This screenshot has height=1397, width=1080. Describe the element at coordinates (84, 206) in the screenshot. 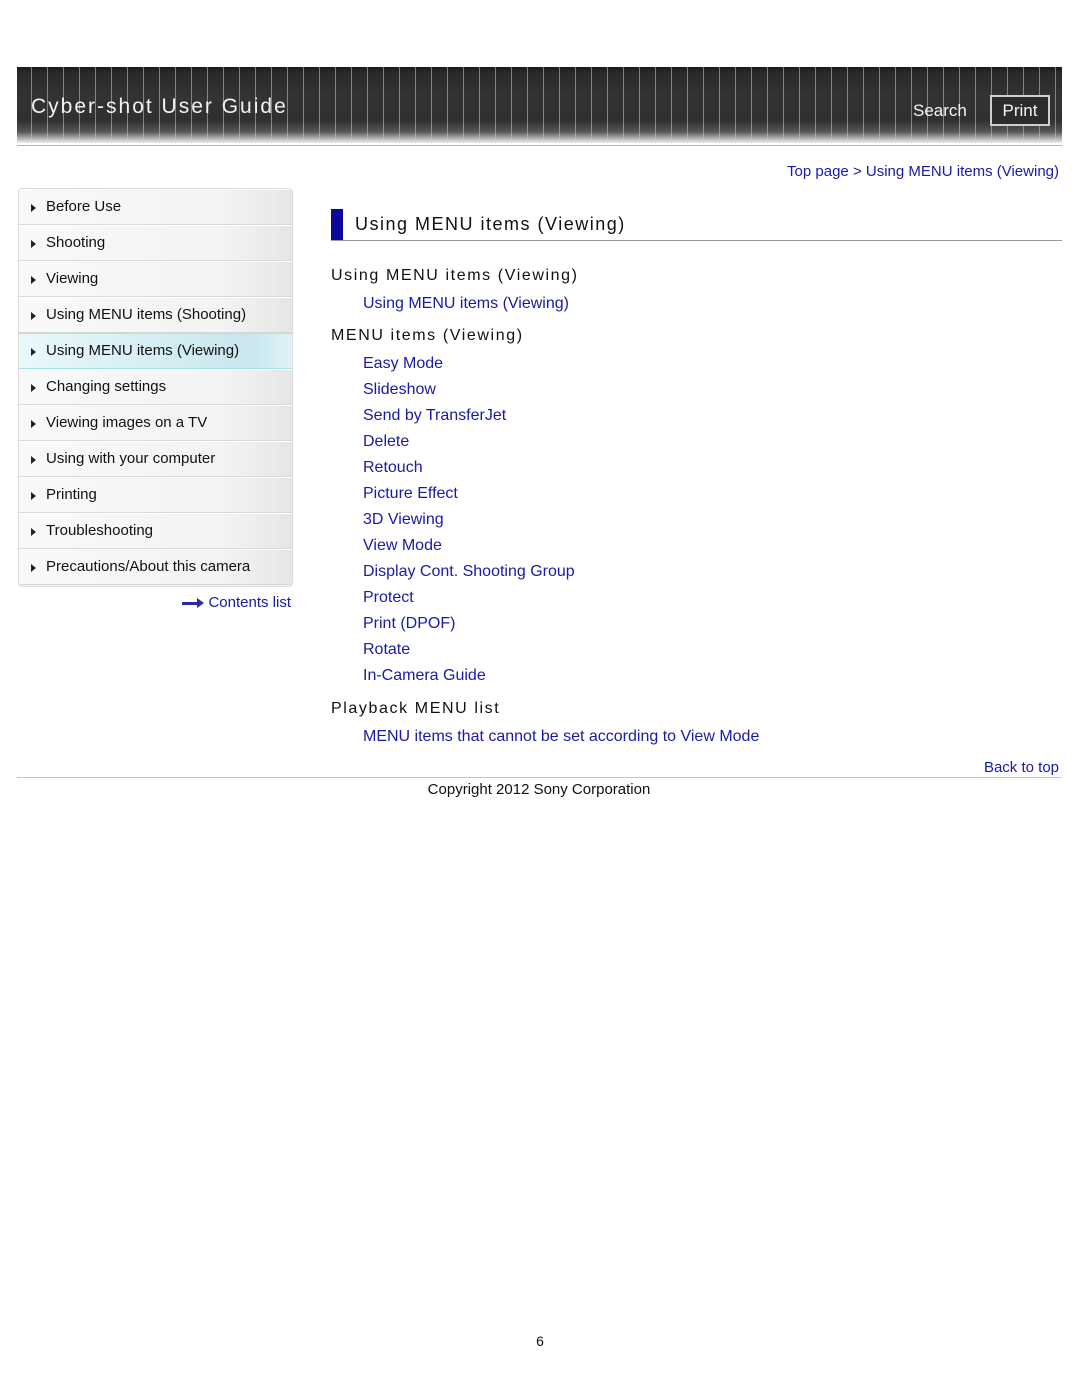

I see `sidebar-item-label: Before Use` at that location.